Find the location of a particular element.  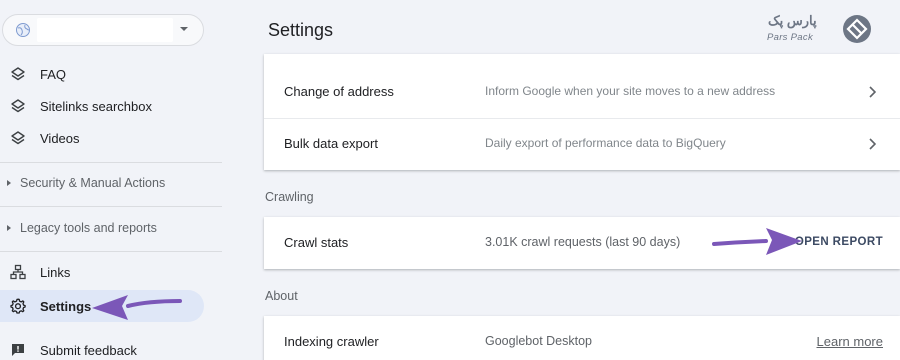

section-heading-crawling: Crawling is located at coordinates (289, 197).